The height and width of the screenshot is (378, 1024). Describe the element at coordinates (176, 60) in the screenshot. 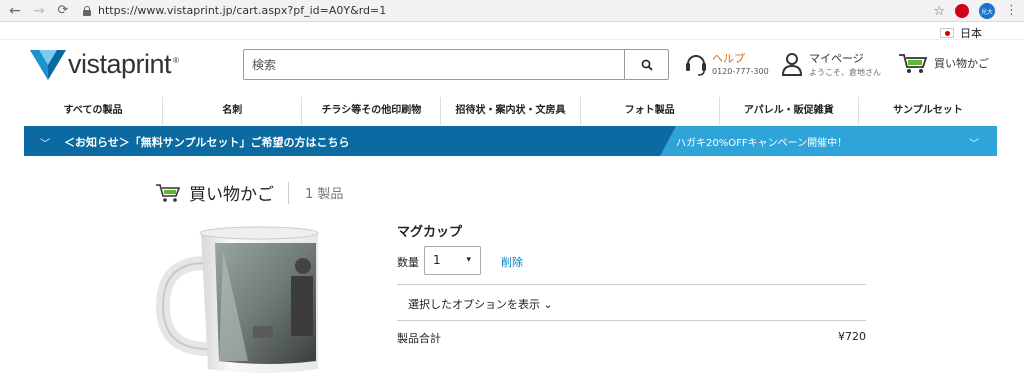

I see `registered-mark: ®` at that location.